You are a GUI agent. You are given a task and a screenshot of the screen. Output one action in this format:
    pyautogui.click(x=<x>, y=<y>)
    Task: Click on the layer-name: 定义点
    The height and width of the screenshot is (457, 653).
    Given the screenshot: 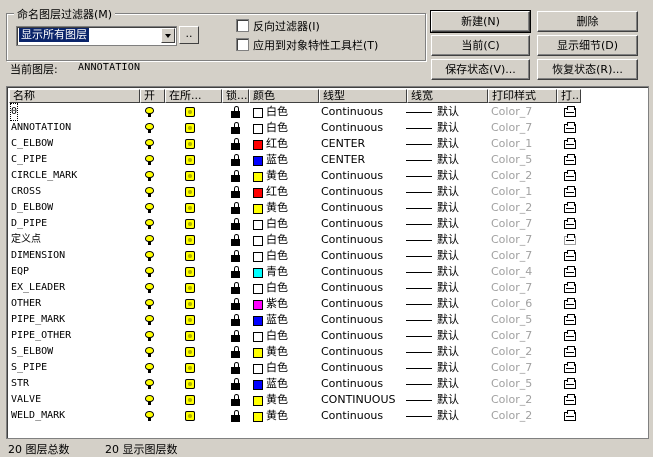 What is the action you would take?
    pyautogui.click(x=26, y=240)
    